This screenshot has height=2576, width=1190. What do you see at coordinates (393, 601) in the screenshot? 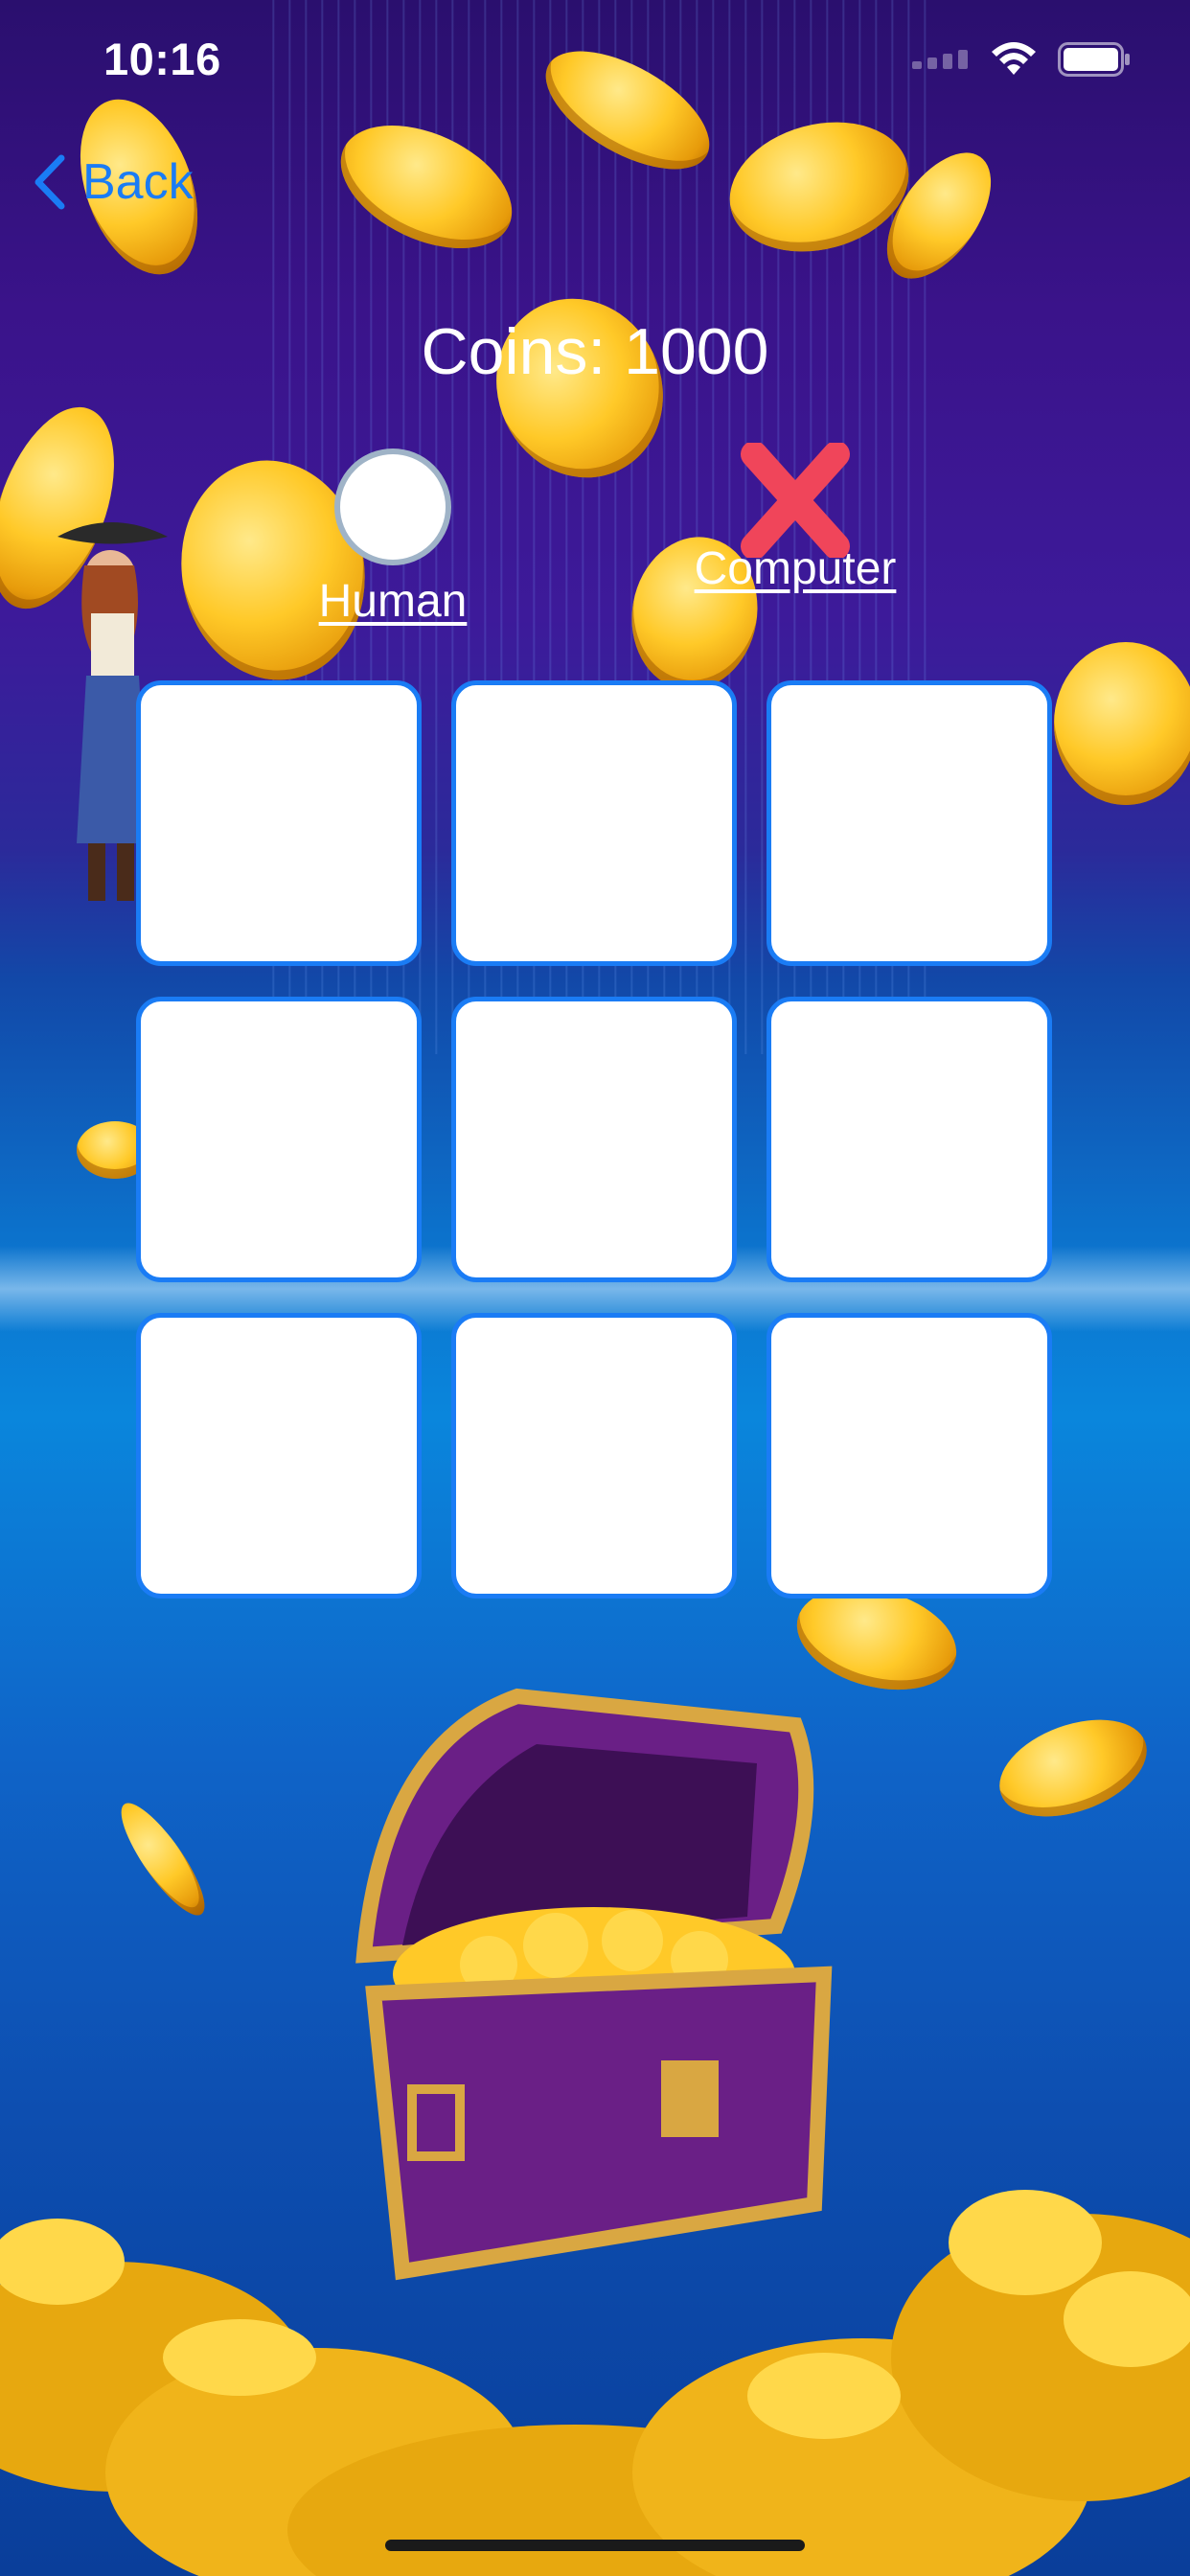
I see `player-human-label: Human` at bounding box center [393, 601].